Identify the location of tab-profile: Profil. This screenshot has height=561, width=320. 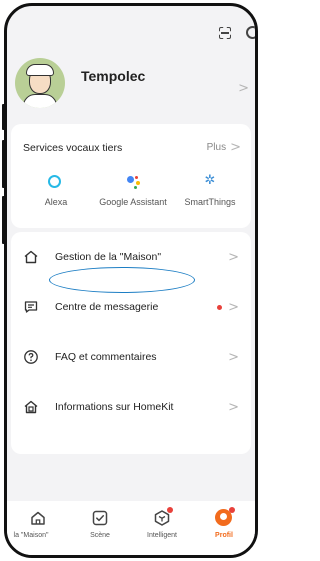
(224, 523).